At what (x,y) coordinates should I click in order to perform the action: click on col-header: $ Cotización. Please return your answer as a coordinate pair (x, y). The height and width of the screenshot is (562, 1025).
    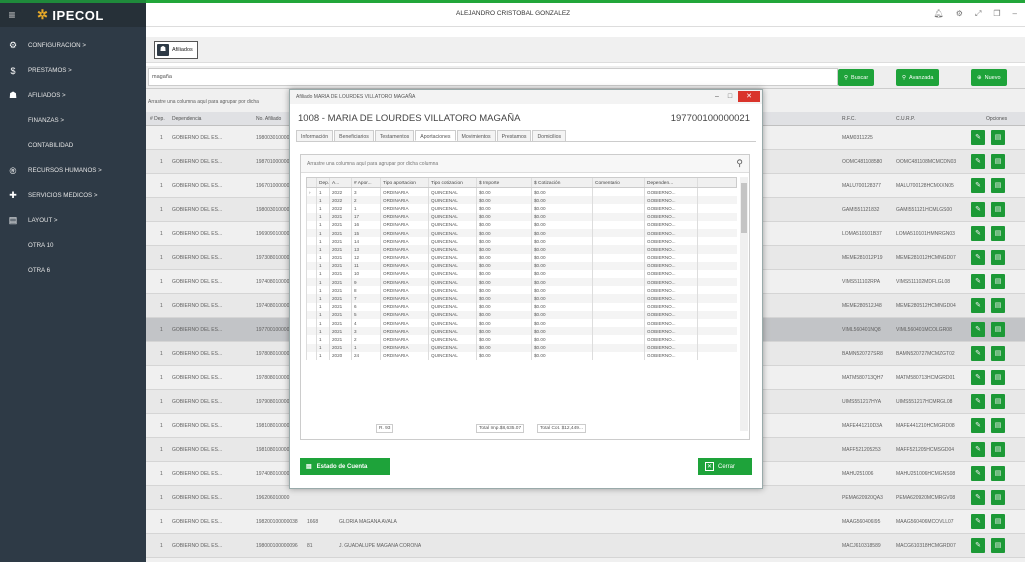
    Looking at the image, I should click on (562, 182).